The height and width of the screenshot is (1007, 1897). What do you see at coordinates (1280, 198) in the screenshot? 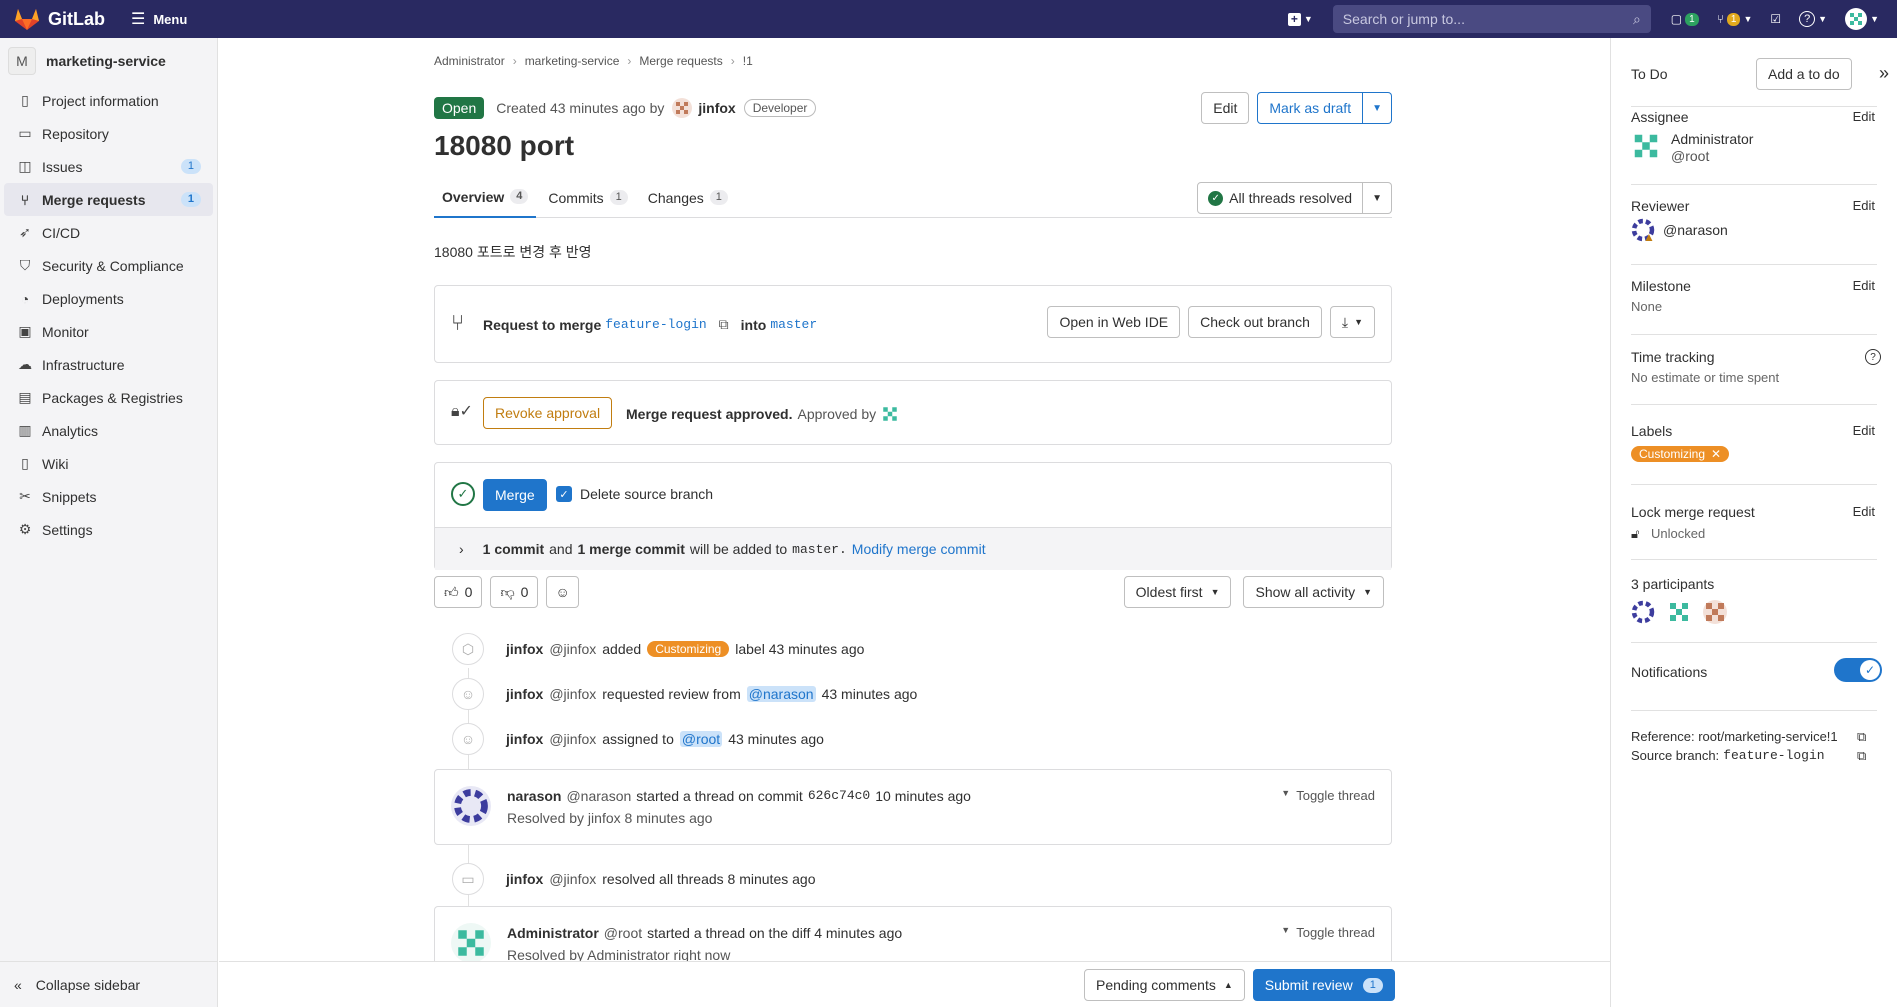
I see `threads-resolved-button: ✓ All threads resolved` at bounding box center [1280, 198].